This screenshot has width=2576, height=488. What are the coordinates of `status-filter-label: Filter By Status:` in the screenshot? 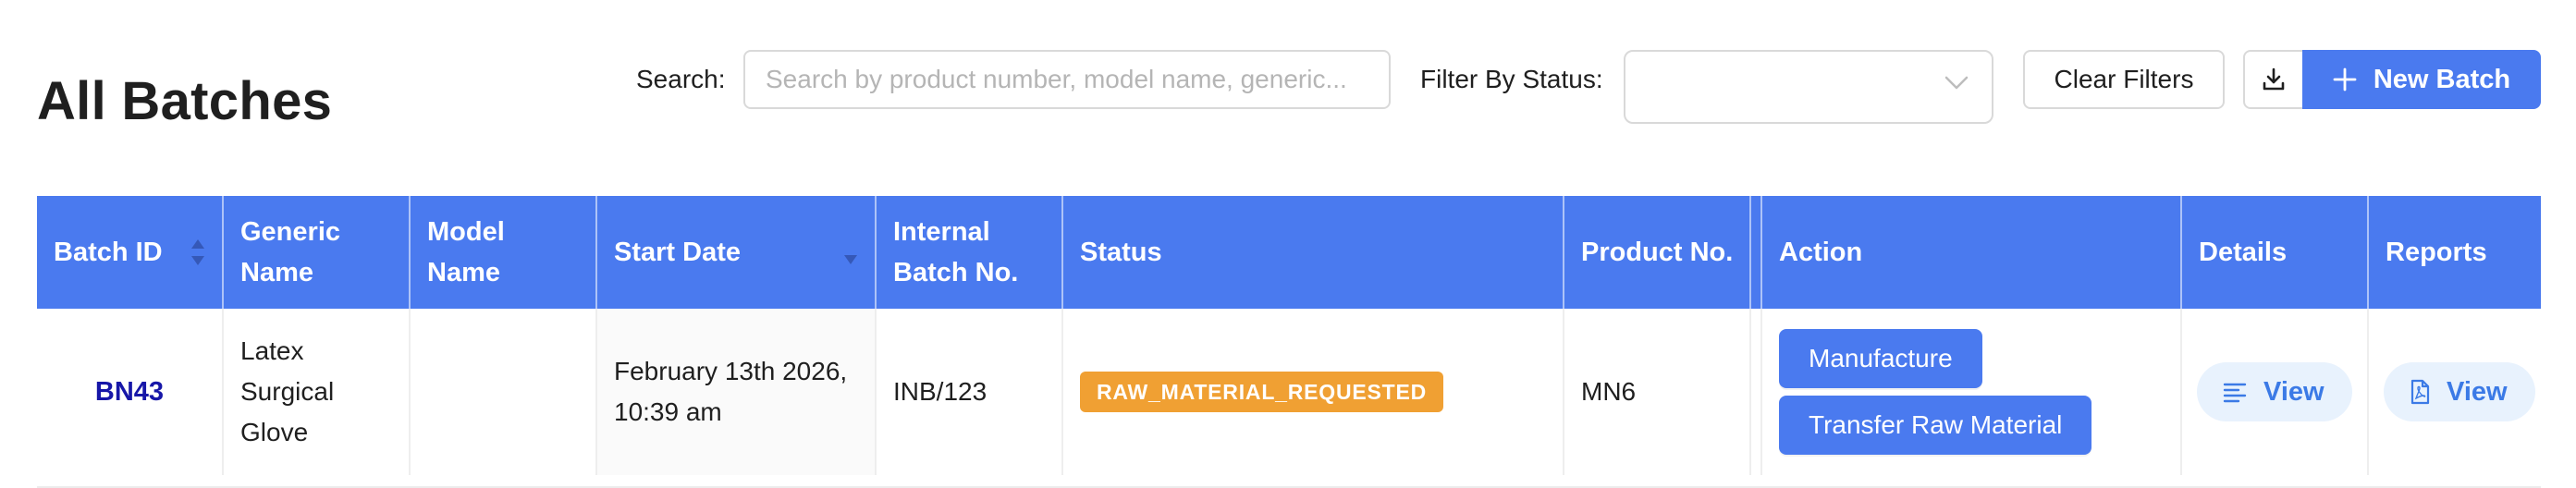 It's located at (1511, 79).